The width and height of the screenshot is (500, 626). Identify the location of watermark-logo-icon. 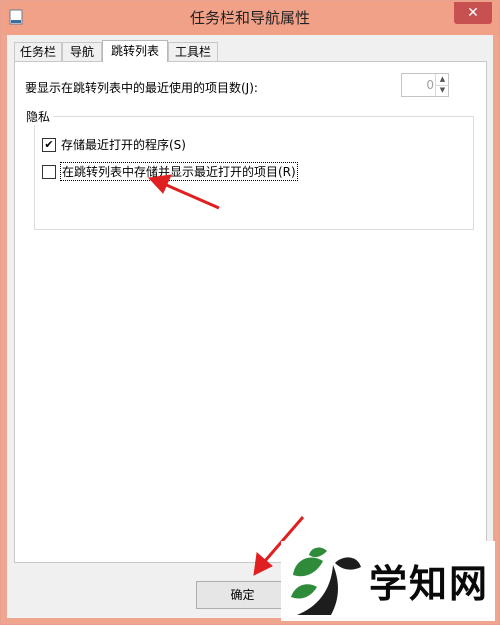
(326, 581).